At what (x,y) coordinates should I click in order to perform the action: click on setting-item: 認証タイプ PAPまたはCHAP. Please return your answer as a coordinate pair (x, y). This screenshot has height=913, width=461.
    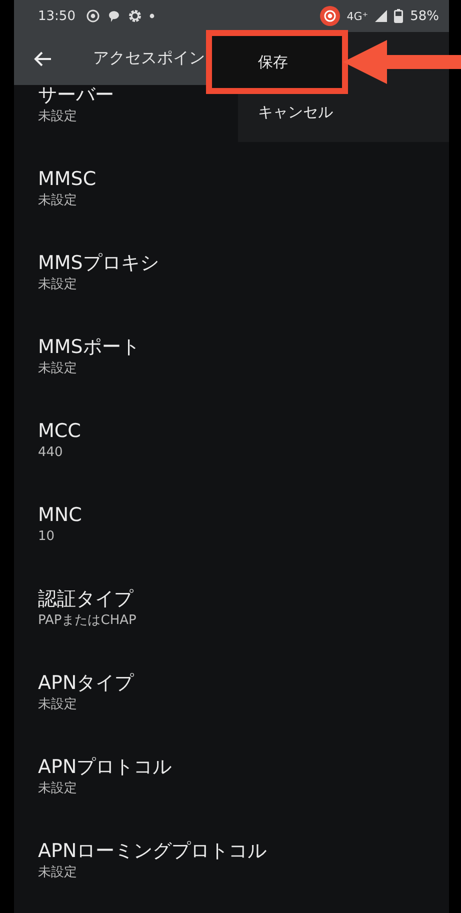
    Looking at the image, I should click on (231, 608).